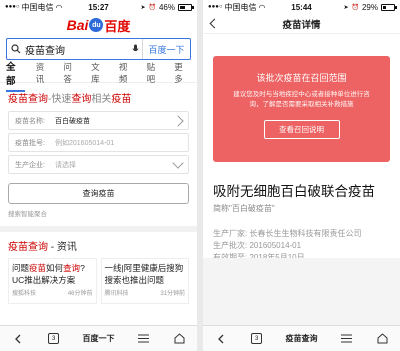  I want to click on title-keyword: 查询, so click(81, 99).